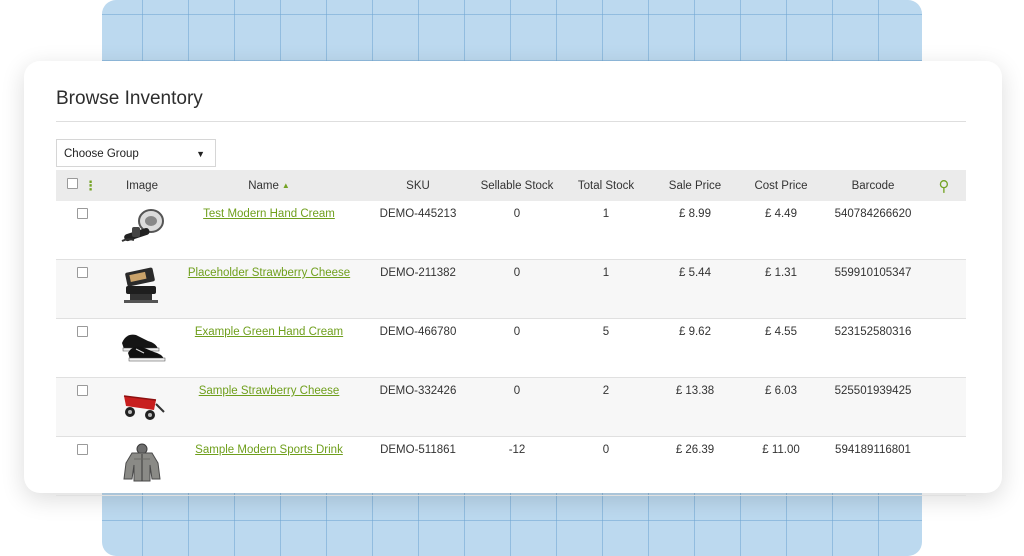 This screenshot has width=1024, height=556. Describe the element at coordinates (269, 289) in the screenshot. I see `product-name-cell: Placeholder Strawberry Cheese` at that location.